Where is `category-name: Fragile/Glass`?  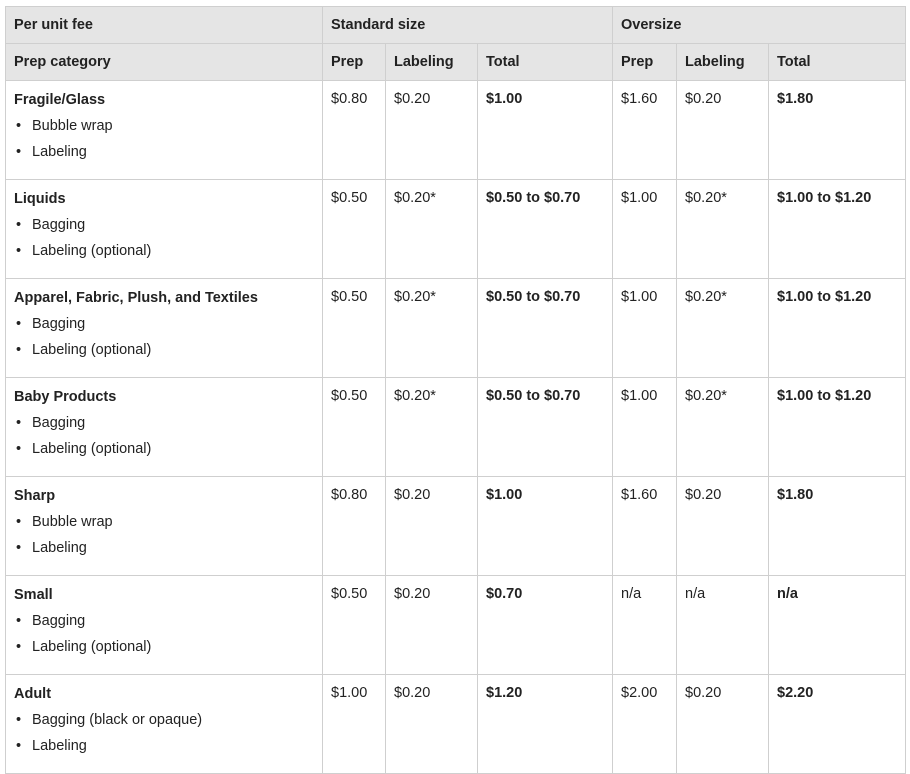 category-name: Fragile/Glass is located at coordinates (60, 100).